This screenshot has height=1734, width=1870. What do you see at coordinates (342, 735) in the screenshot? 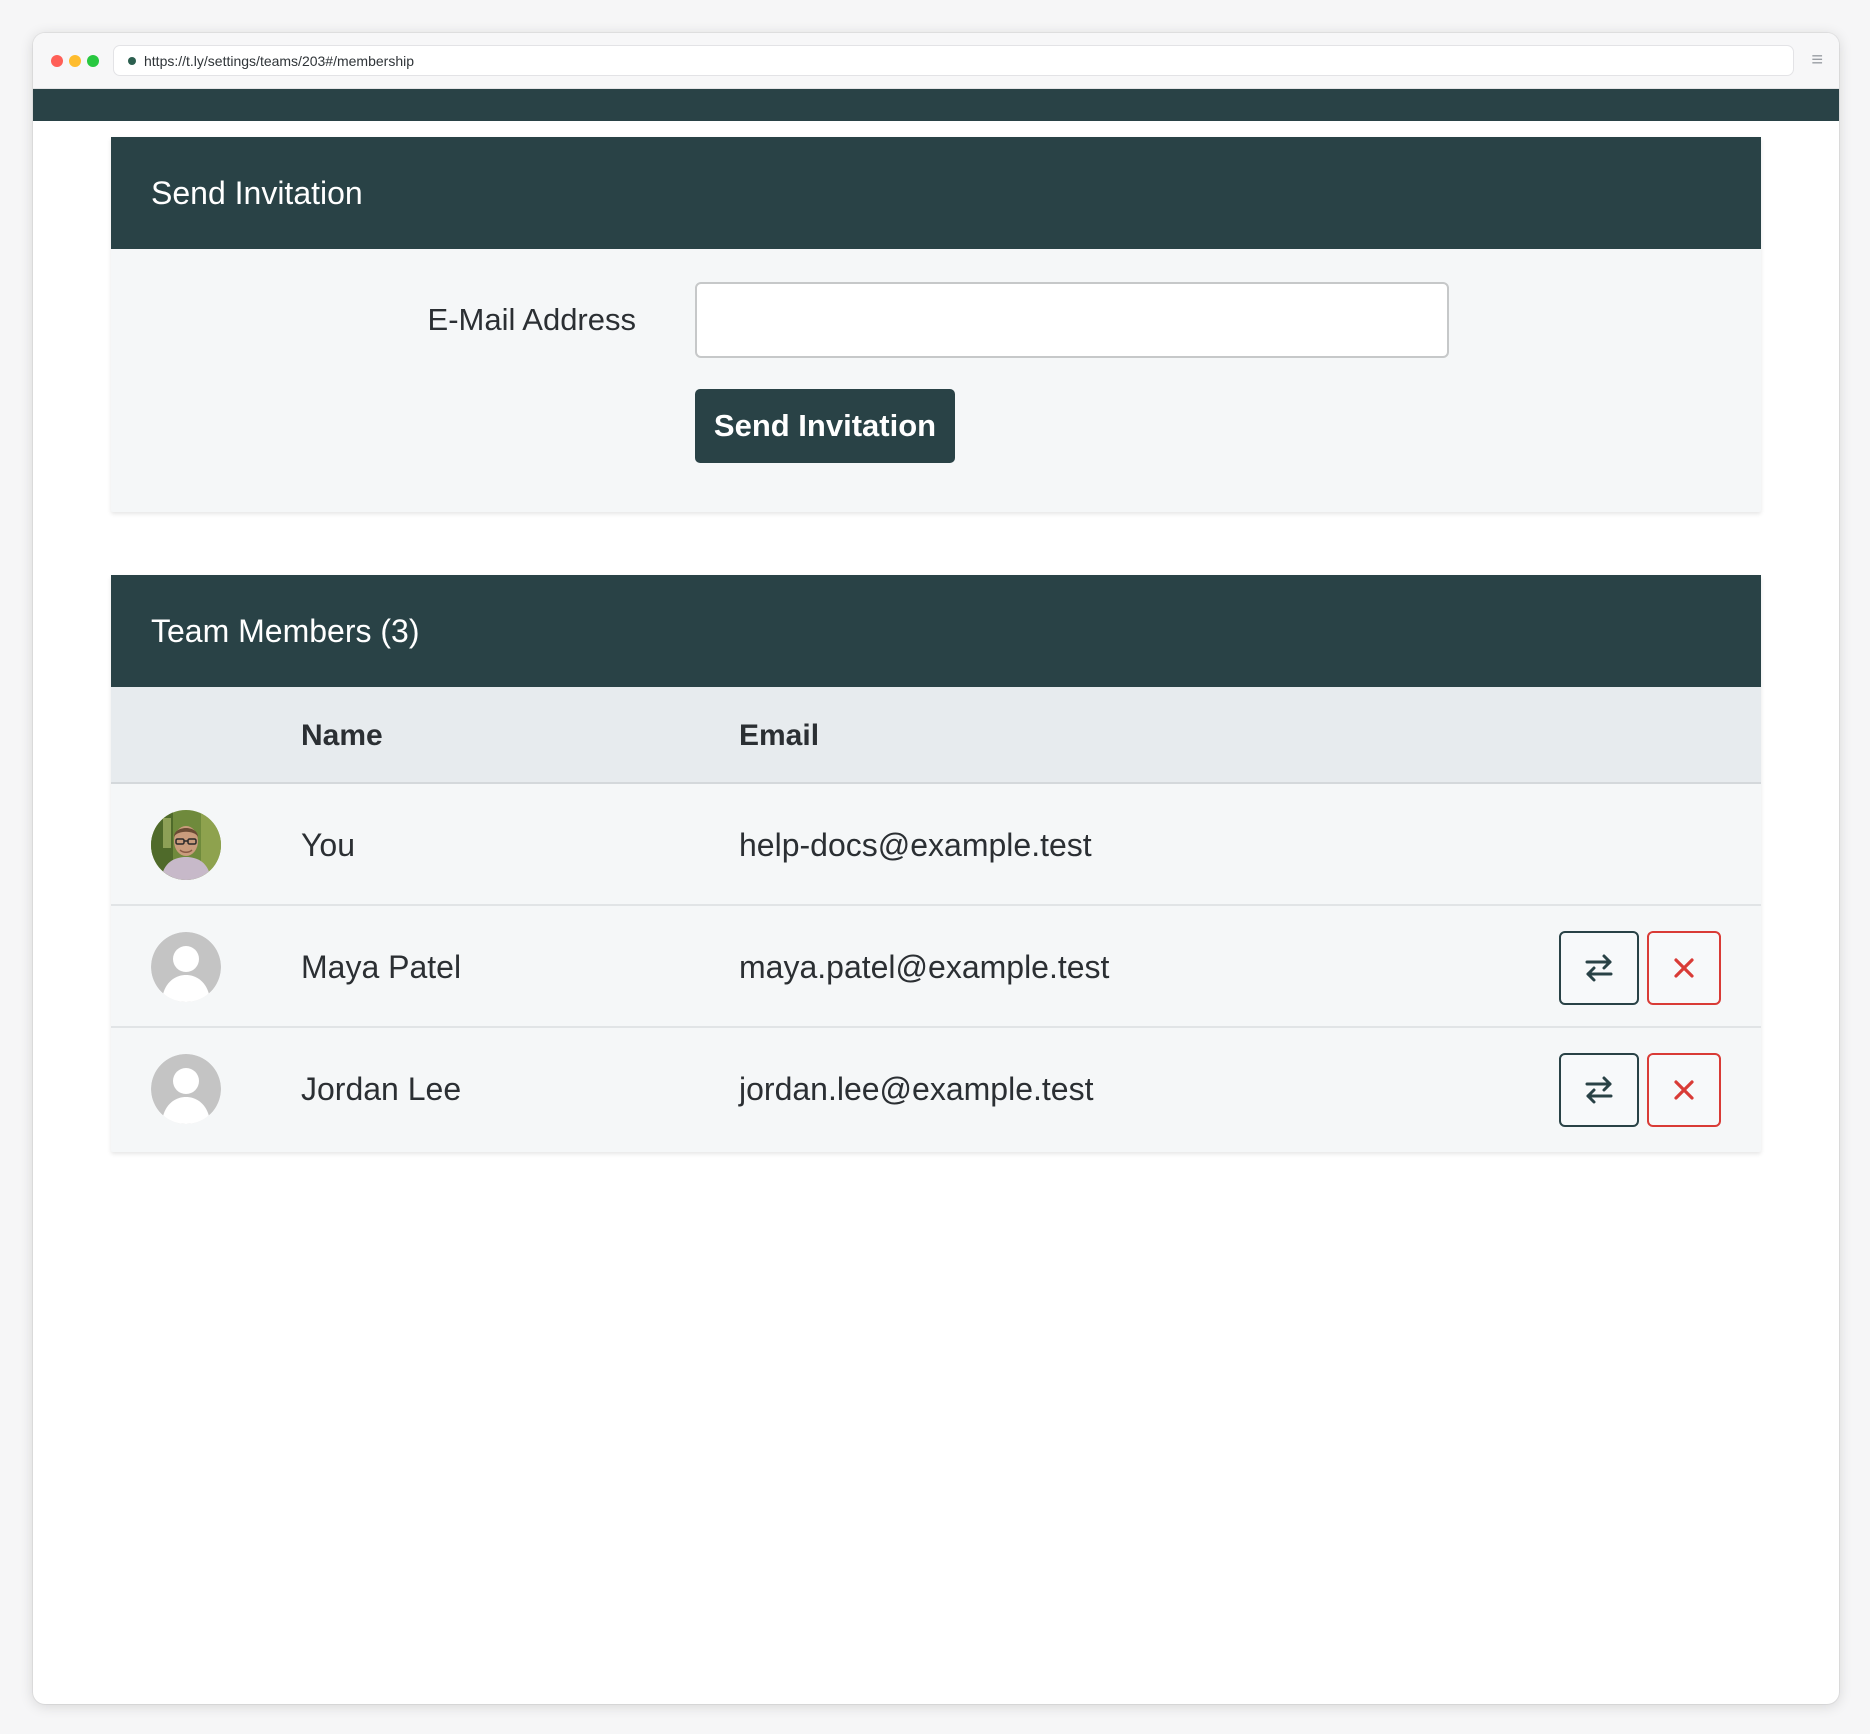
I see `column-header-name: Name` at bounding box center [342, 735].